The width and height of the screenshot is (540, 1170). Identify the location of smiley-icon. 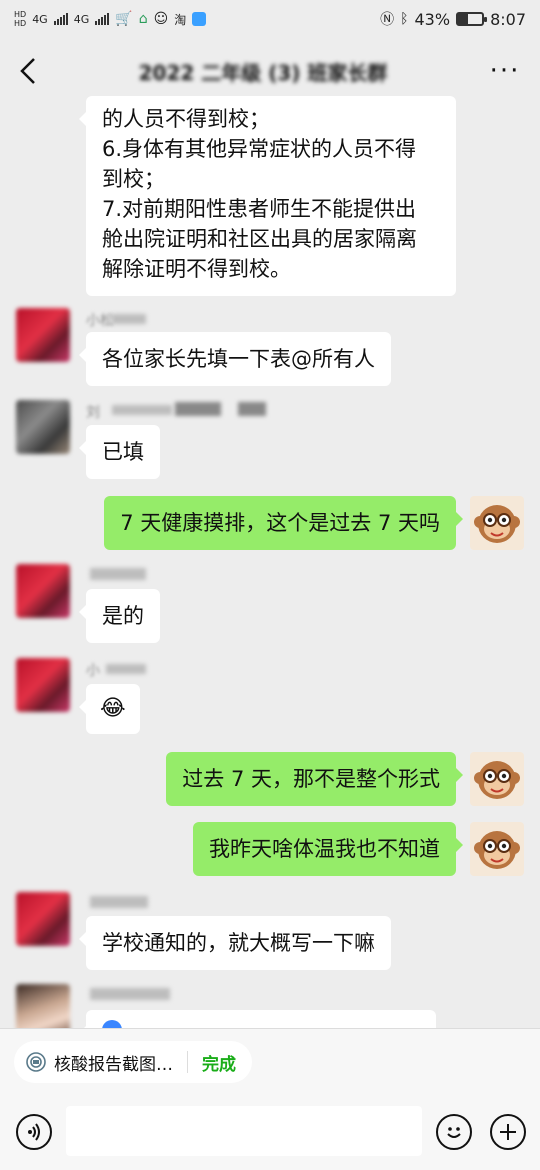
(454, 1132).